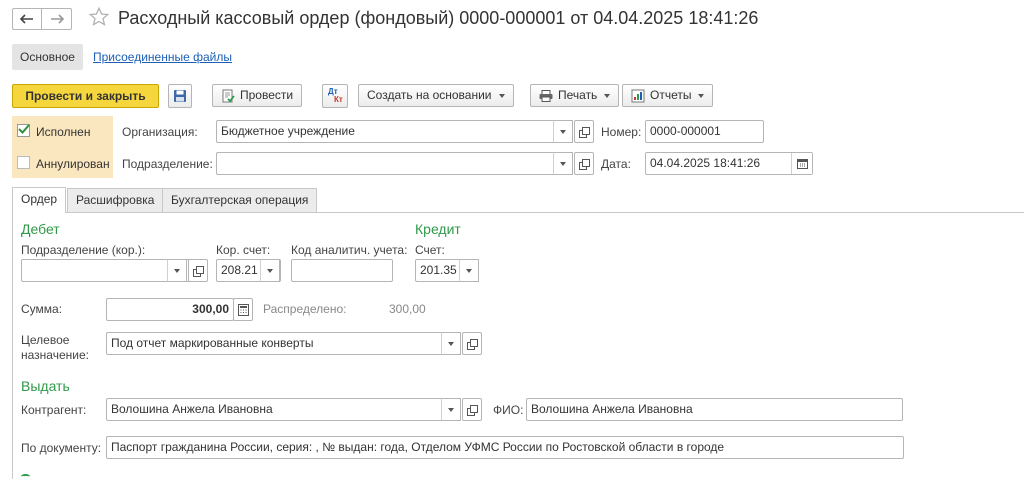 The width and height of the screenshot is (1024, 479). I want to click on debit-section-title: Дебет, so click(40, 229).